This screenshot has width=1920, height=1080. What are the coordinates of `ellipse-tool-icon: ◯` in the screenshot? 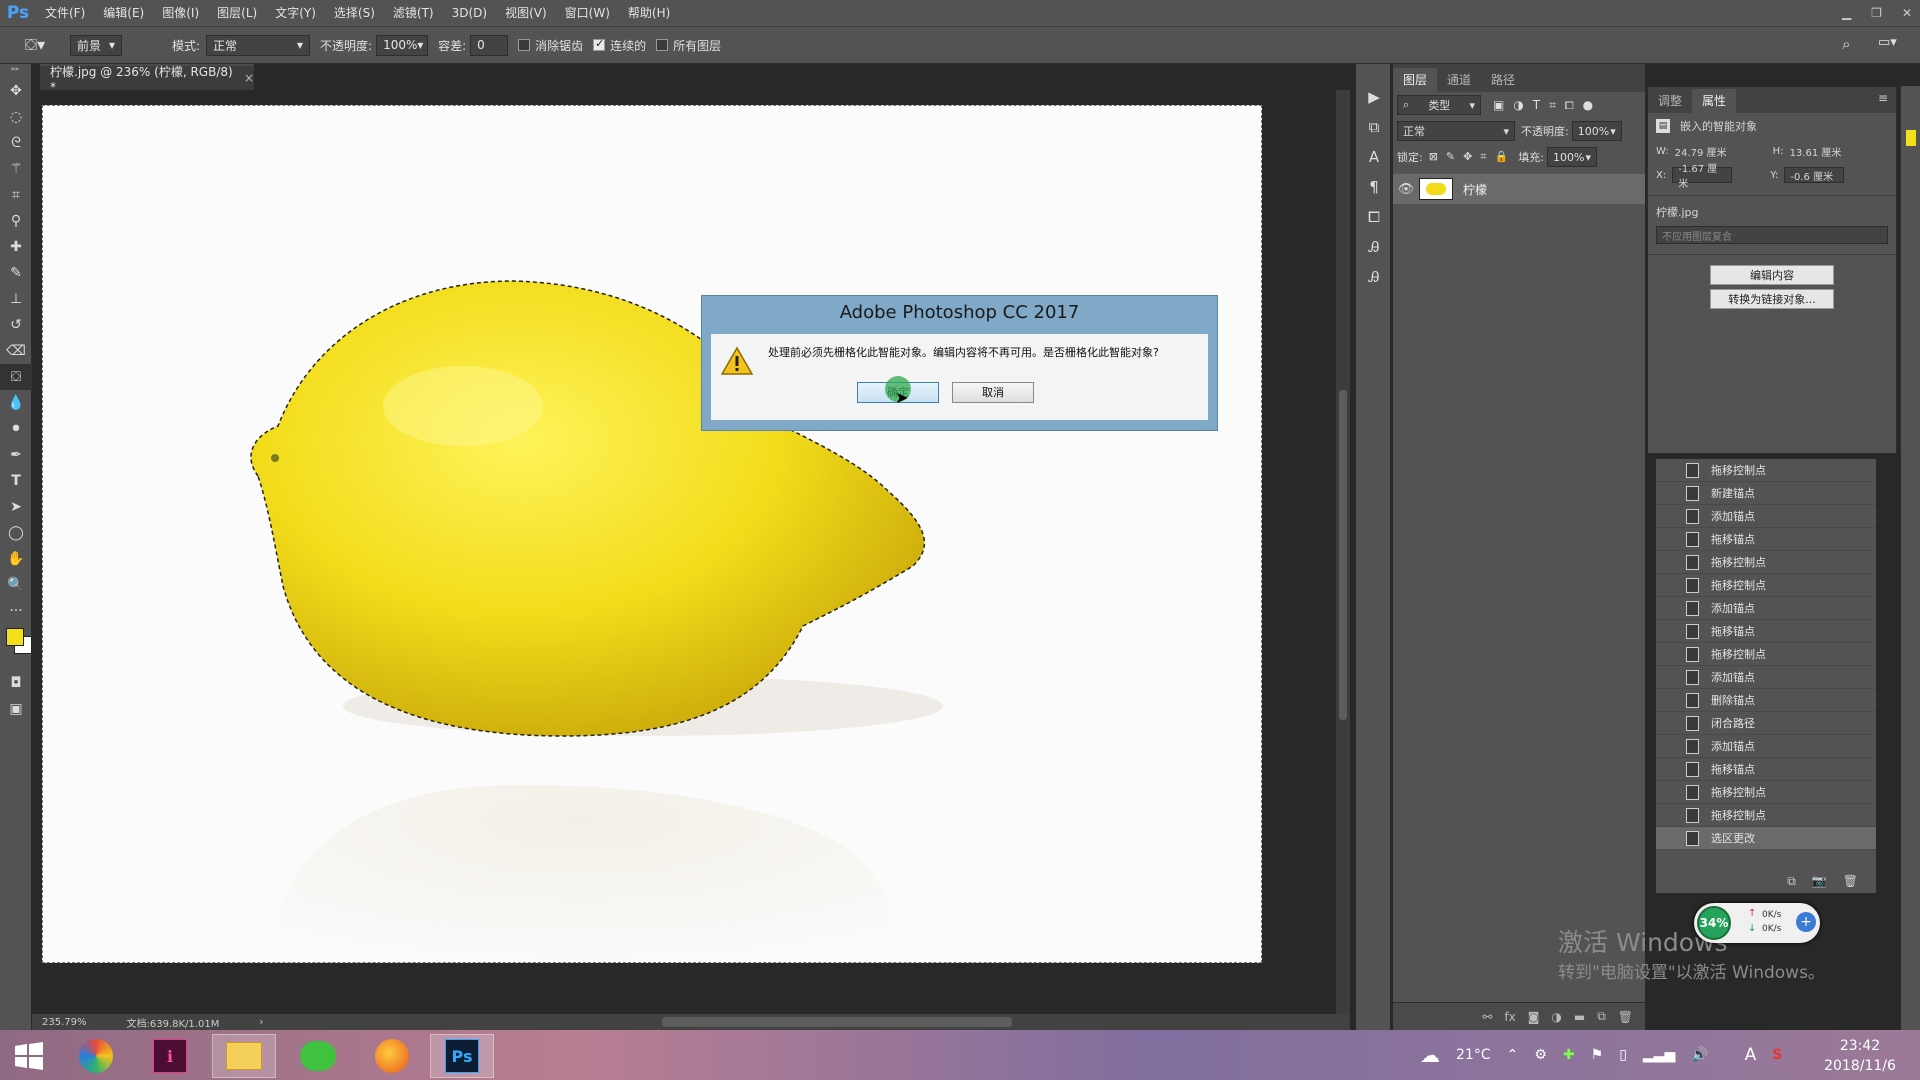 It's located at (16, 533).